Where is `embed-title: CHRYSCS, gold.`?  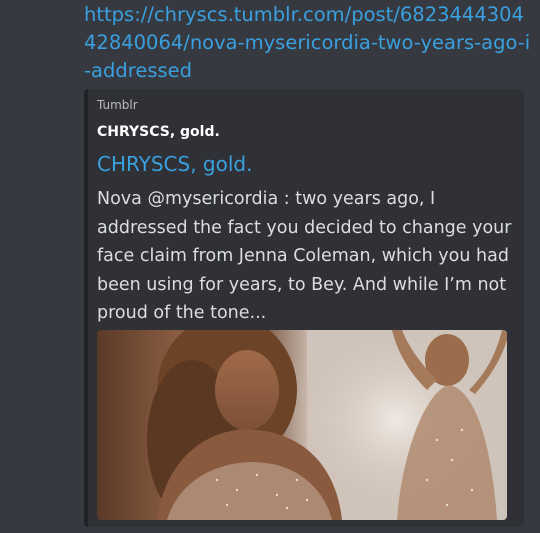
embed-title: CHRYSCS, gold. is located at coordinates (174, 164).